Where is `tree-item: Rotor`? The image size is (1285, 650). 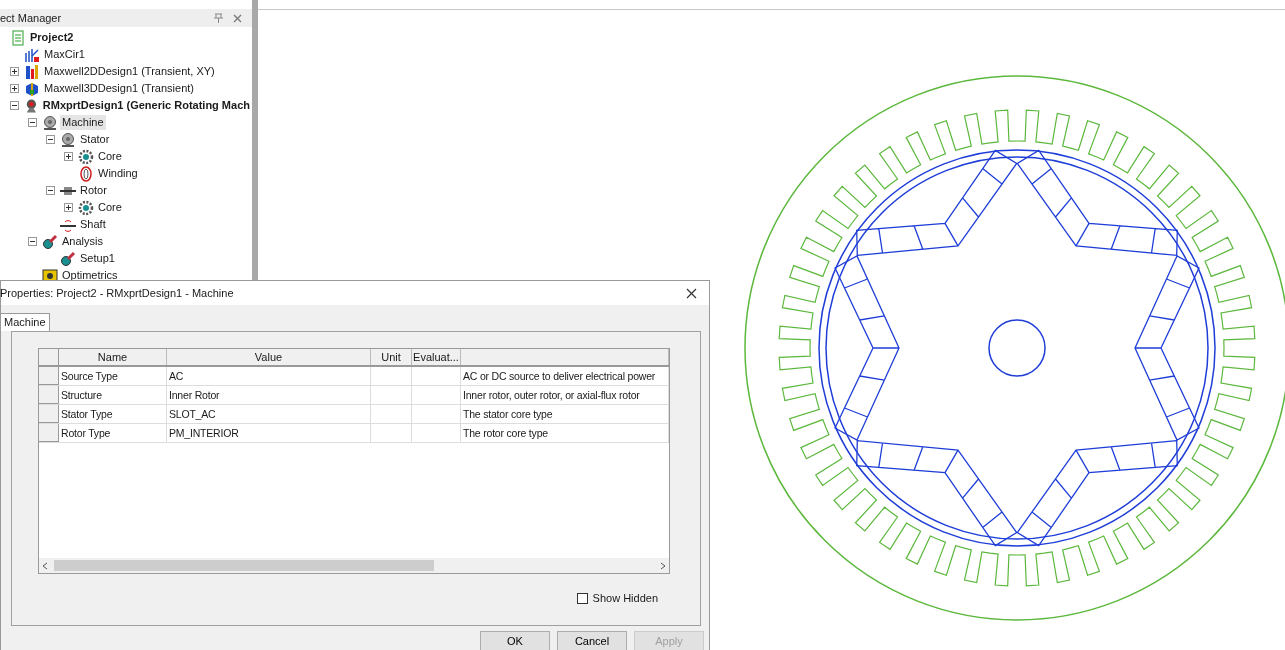 tree-item: Rotor is located at coordinates (93, 190).